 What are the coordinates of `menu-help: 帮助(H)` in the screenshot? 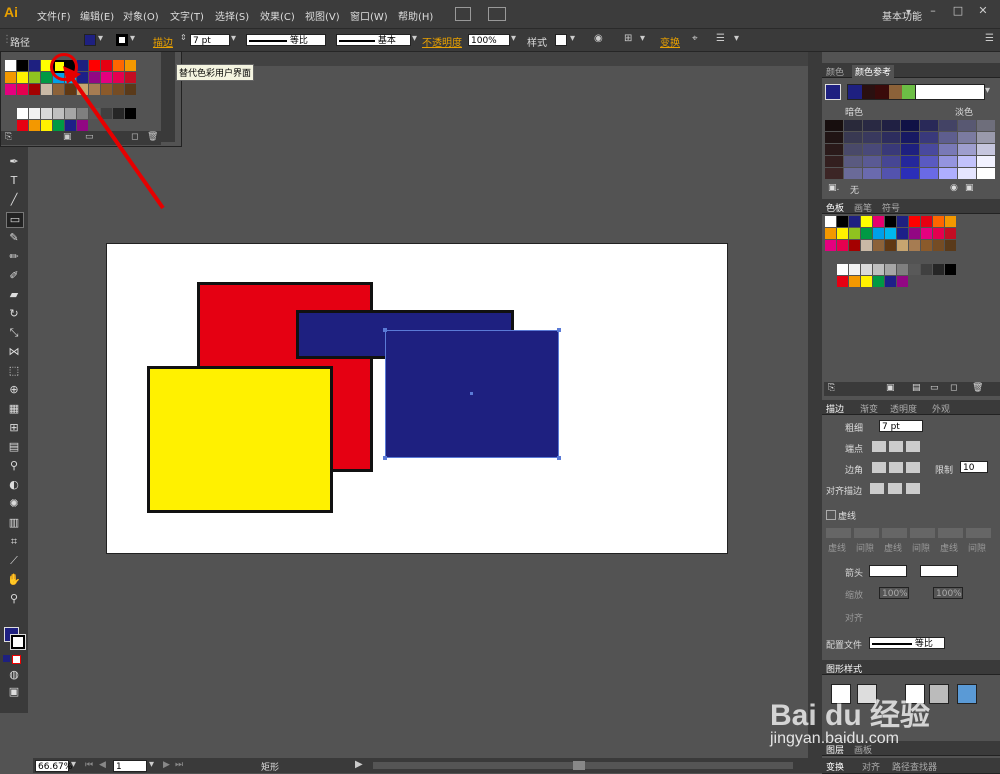 It's located at (415, 15).